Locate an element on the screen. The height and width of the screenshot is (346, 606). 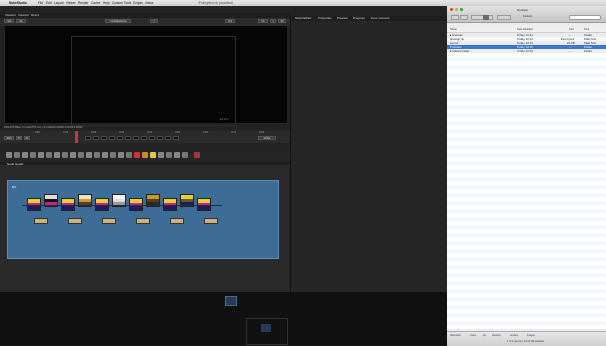
zoom-select: Full is located at coordinates (230, 21).